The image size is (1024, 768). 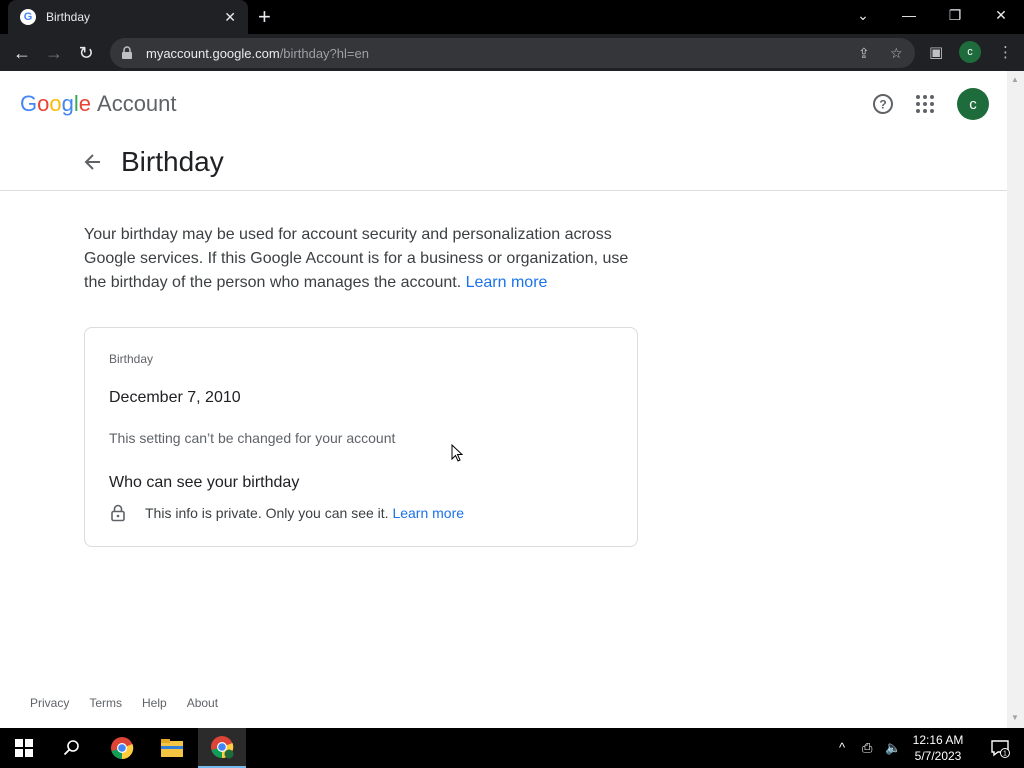 I want to click on google-favicon-icon: G, so click(x=28, y=17).